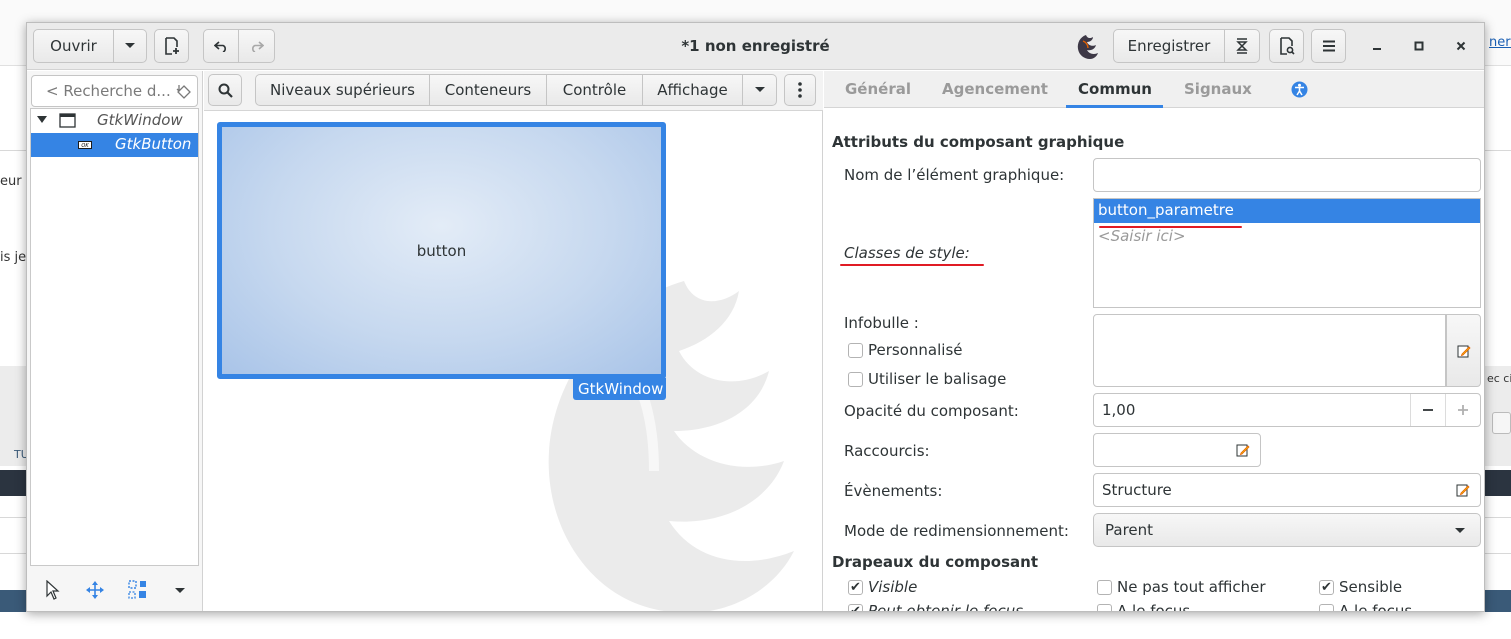 This screenshot has height=639, width=1511. What do you see at coordinates (1114, 106) in the screenshot?
I see `active-tab-indicator` at bounding box center [1114, 106].